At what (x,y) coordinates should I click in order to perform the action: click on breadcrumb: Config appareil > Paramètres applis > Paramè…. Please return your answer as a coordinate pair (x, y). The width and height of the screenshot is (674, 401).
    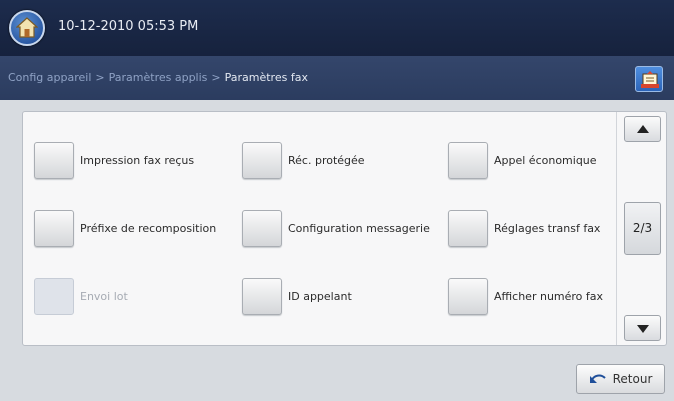
    Looking at the image, I should click on (158, 77).